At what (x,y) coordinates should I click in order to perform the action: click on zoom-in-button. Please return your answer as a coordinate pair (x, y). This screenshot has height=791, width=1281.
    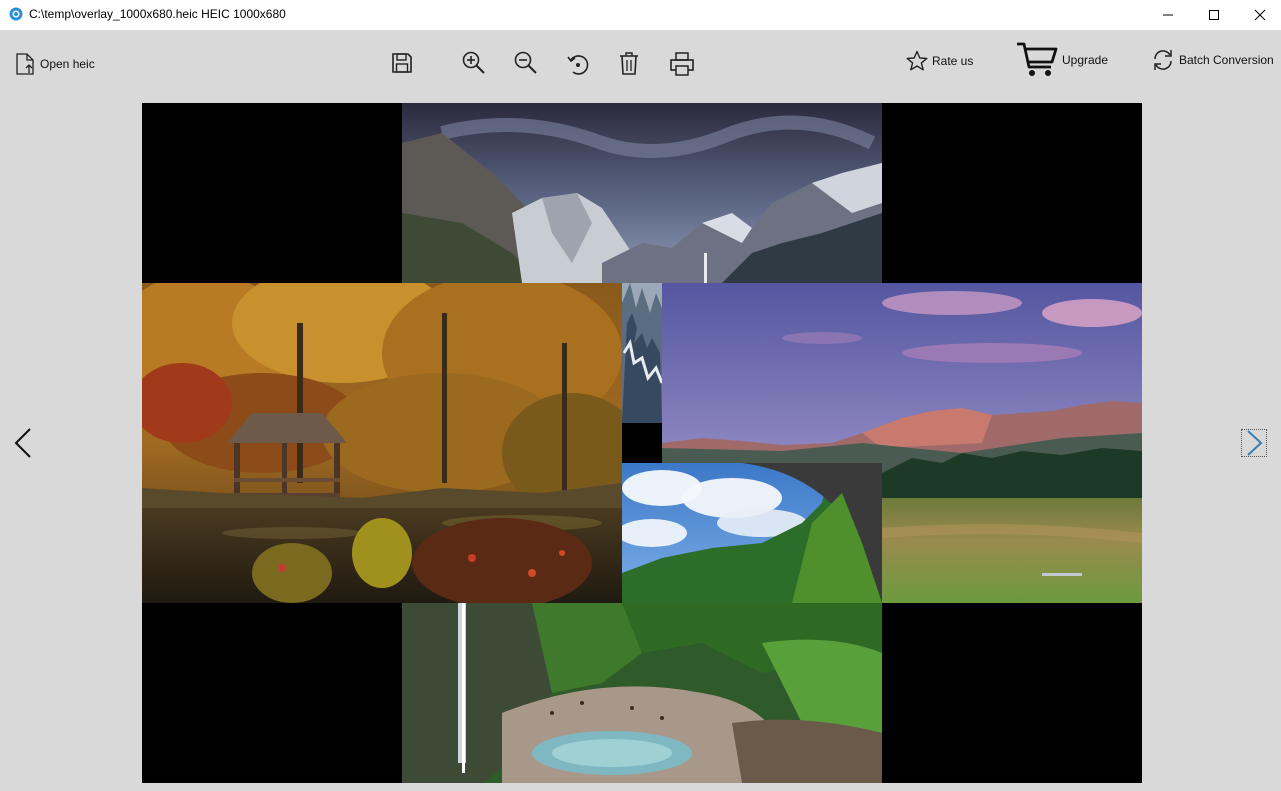
    Looking at the image, I should click on (474, 63).